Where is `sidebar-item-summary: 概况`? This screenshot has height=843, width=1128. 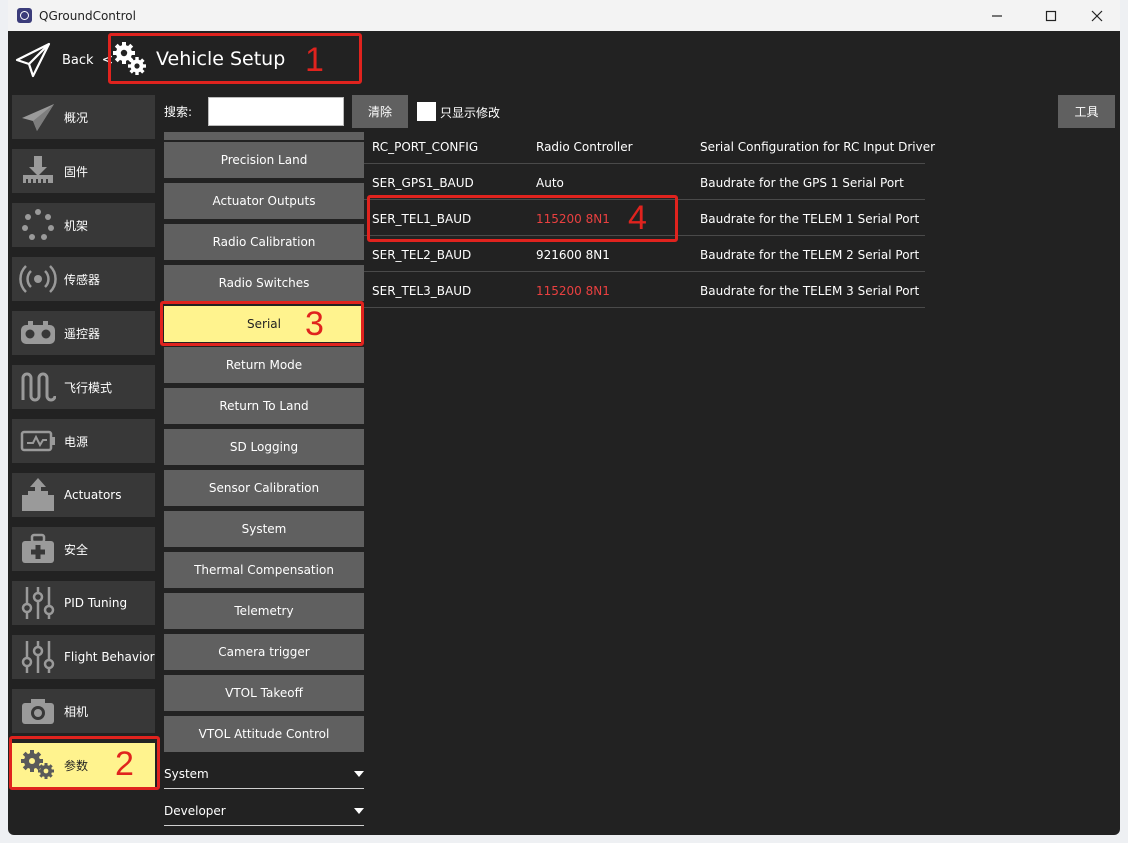 sidebar-item-summary: 概况 is located at coordinates (83, 117).